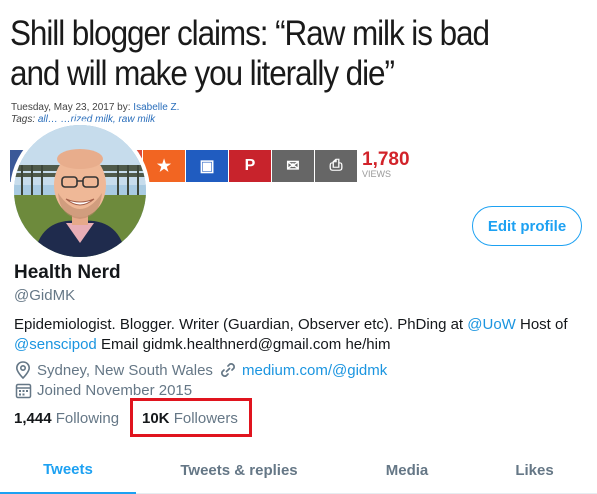 This screenshot has width=597, height=494. I want to click on location-pin-icon, so click(23, 370).